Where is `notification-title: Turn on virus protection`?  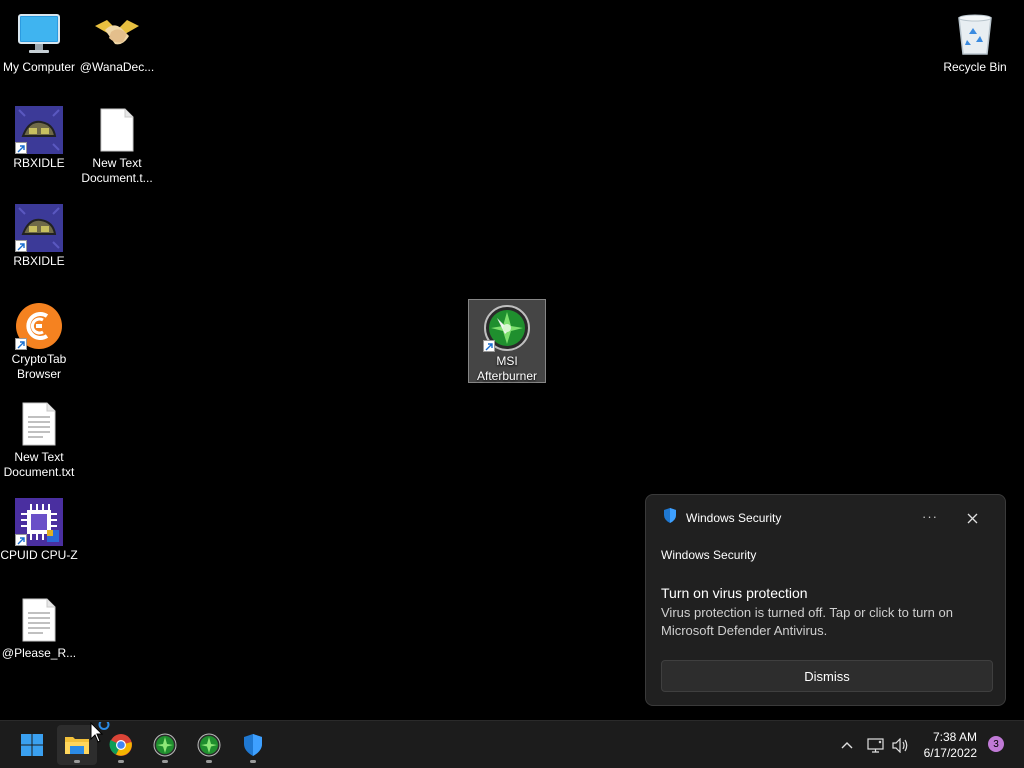
notification-title: Turn on virus protection is located at coordinates (734, 593).